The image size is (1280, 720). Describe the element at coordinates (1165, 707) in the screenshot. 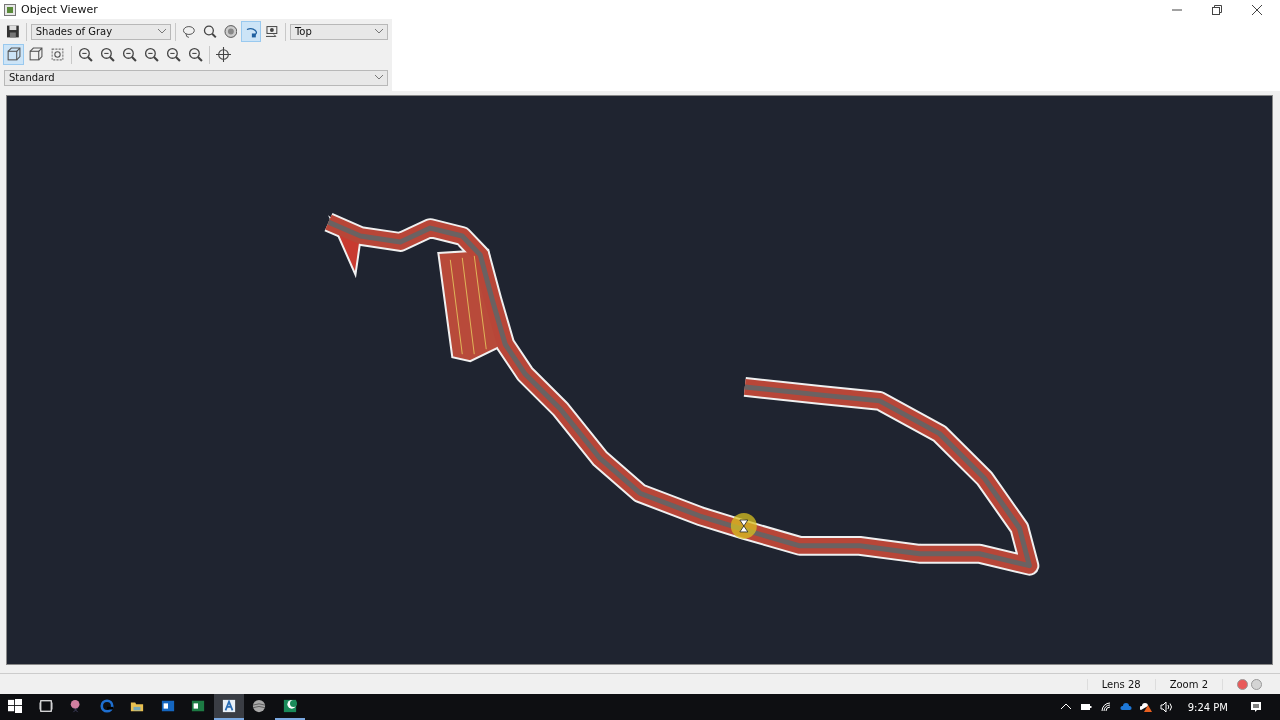

I see `speaker-icon` at that location.